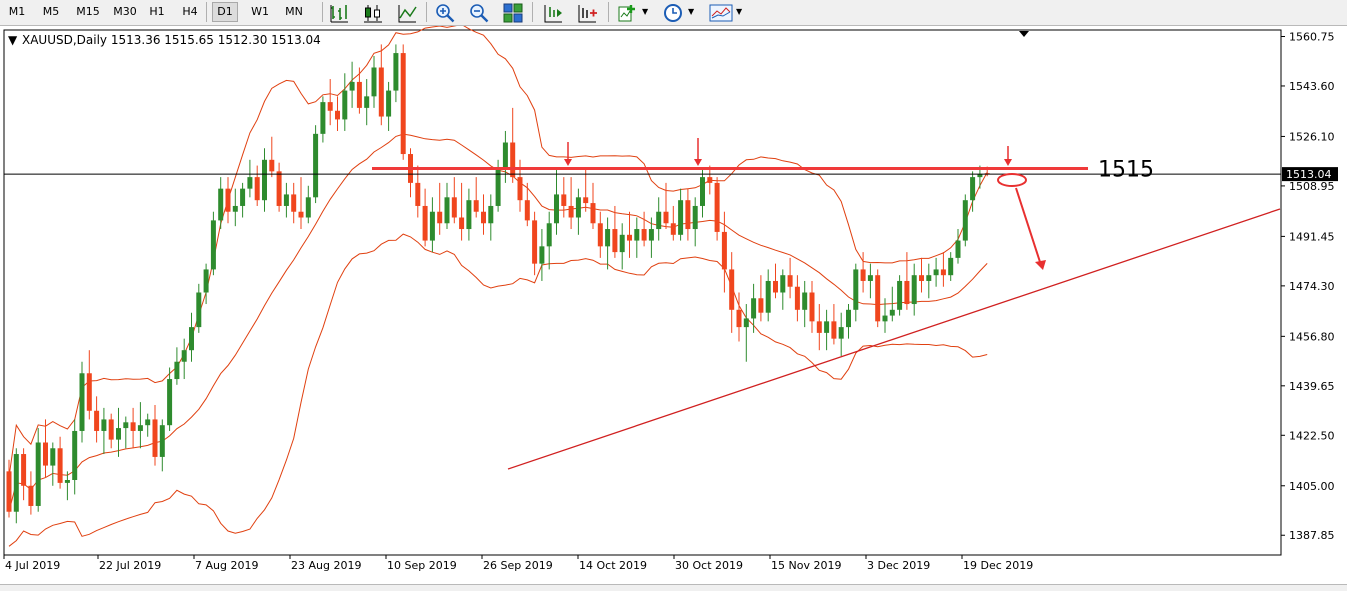 The height and width of the screenshot is (591, 1347). Describe the element at coordinates (339, 13) in the screenshot. I see `bar-chart-icon` at that location.